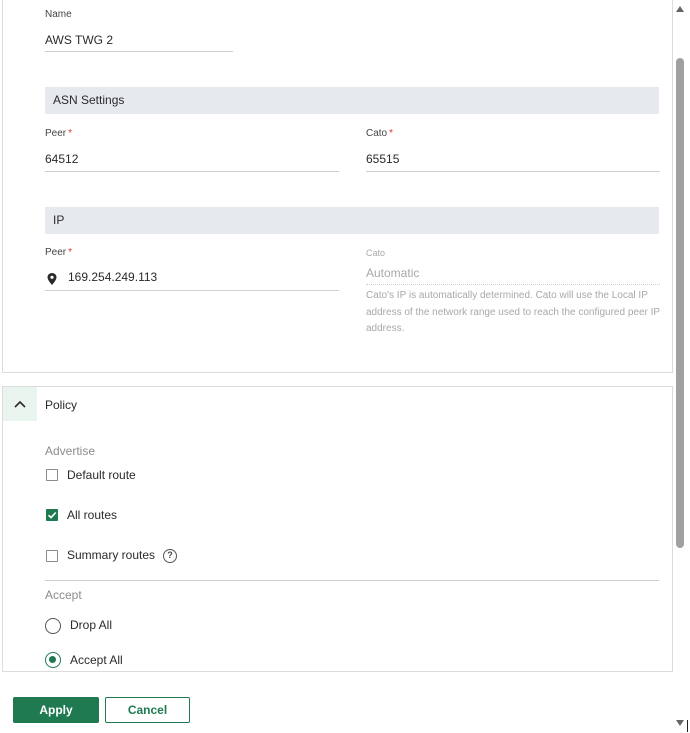 This screenshot has width=690, height=733. I want to click on ip-peer-underline, so click(192, 290).